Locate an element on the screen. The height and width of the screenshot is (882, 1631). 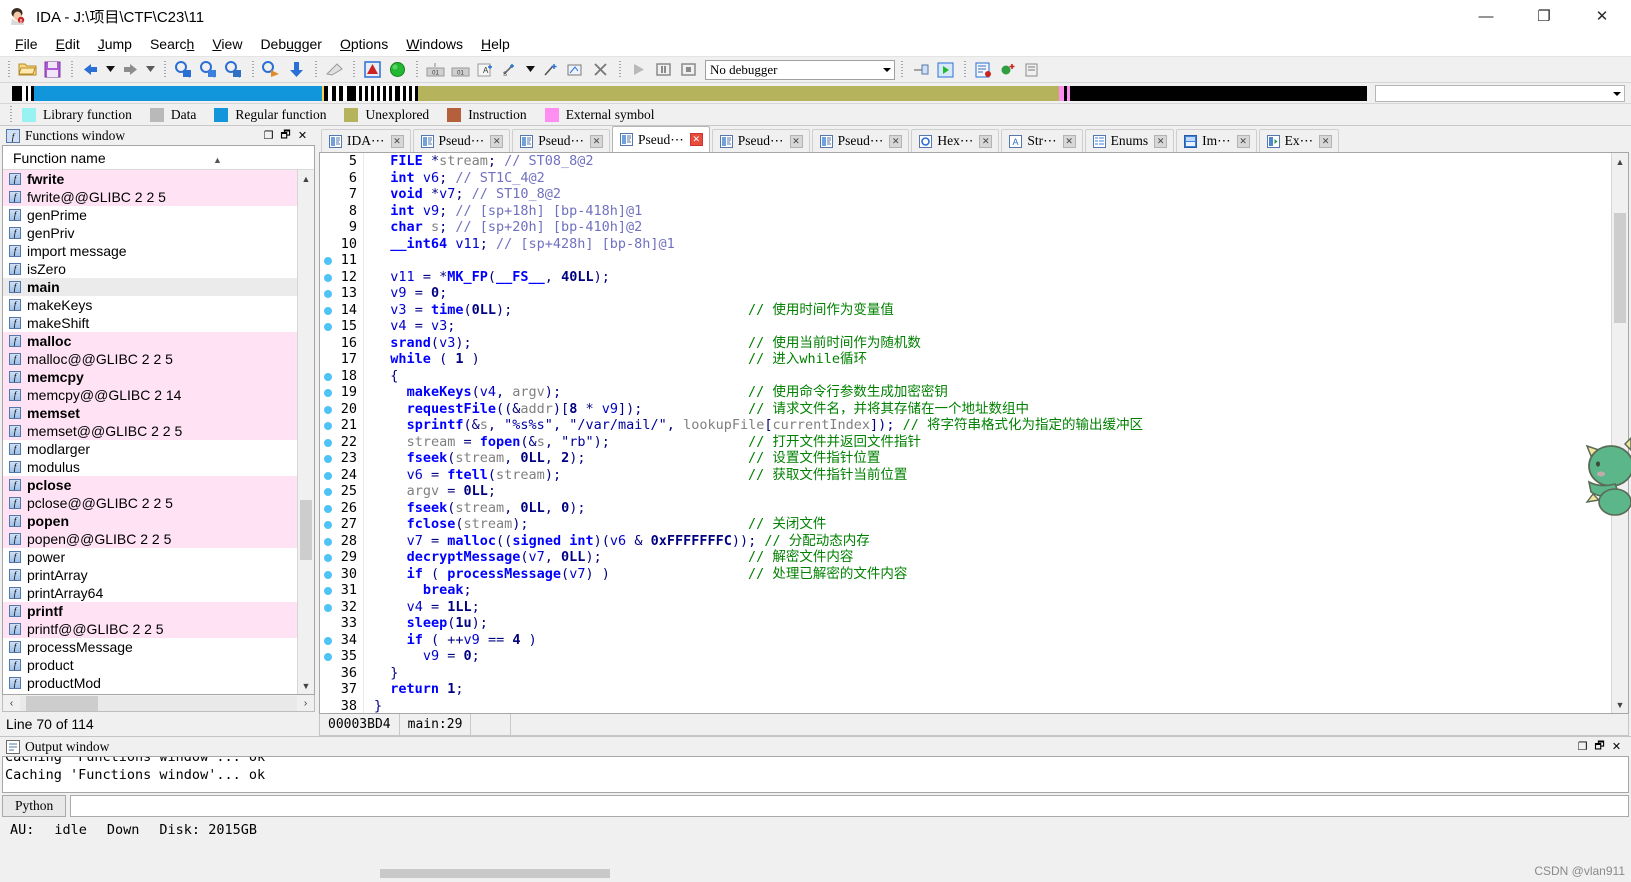
code-text: v4 = v3; is located at coordinates (409, 326).